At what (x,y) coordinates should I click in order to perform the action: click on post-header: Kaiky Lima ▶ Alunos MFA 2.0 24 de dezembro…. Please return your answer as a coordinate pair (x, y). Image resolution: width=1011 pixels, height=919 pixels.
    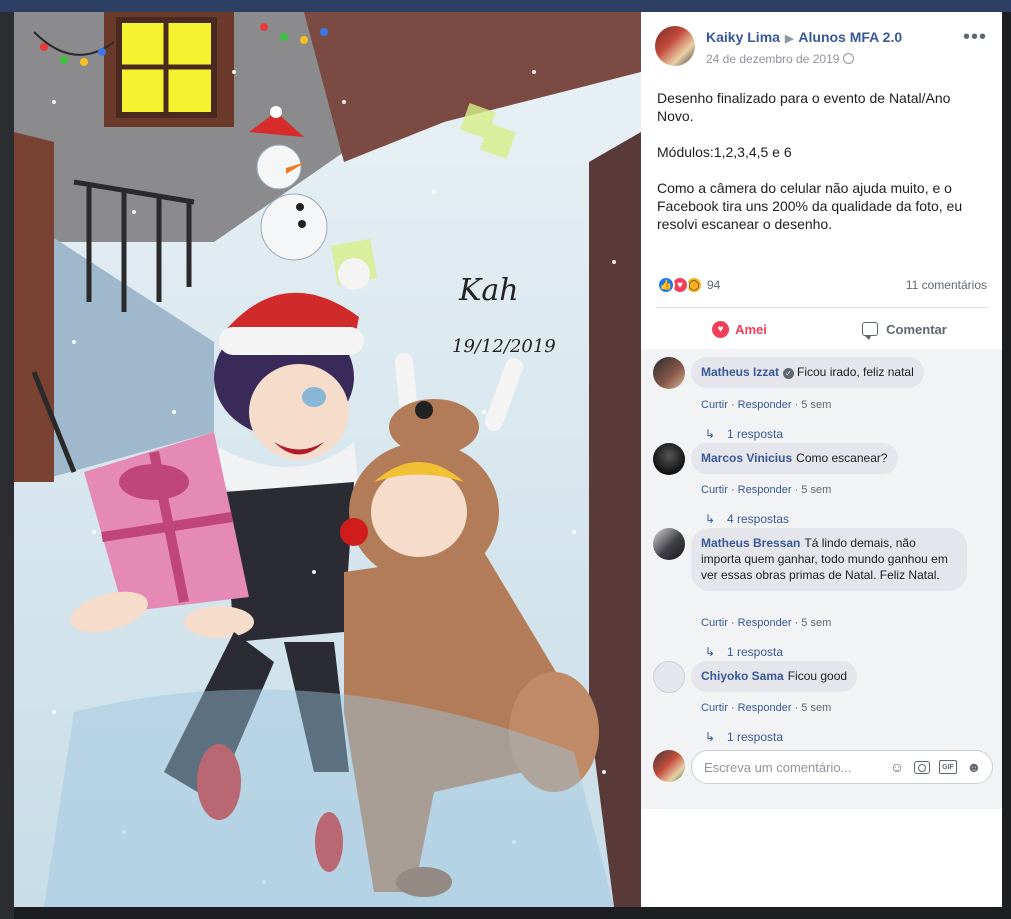
    Looking at the image, I should click on (821, 48).